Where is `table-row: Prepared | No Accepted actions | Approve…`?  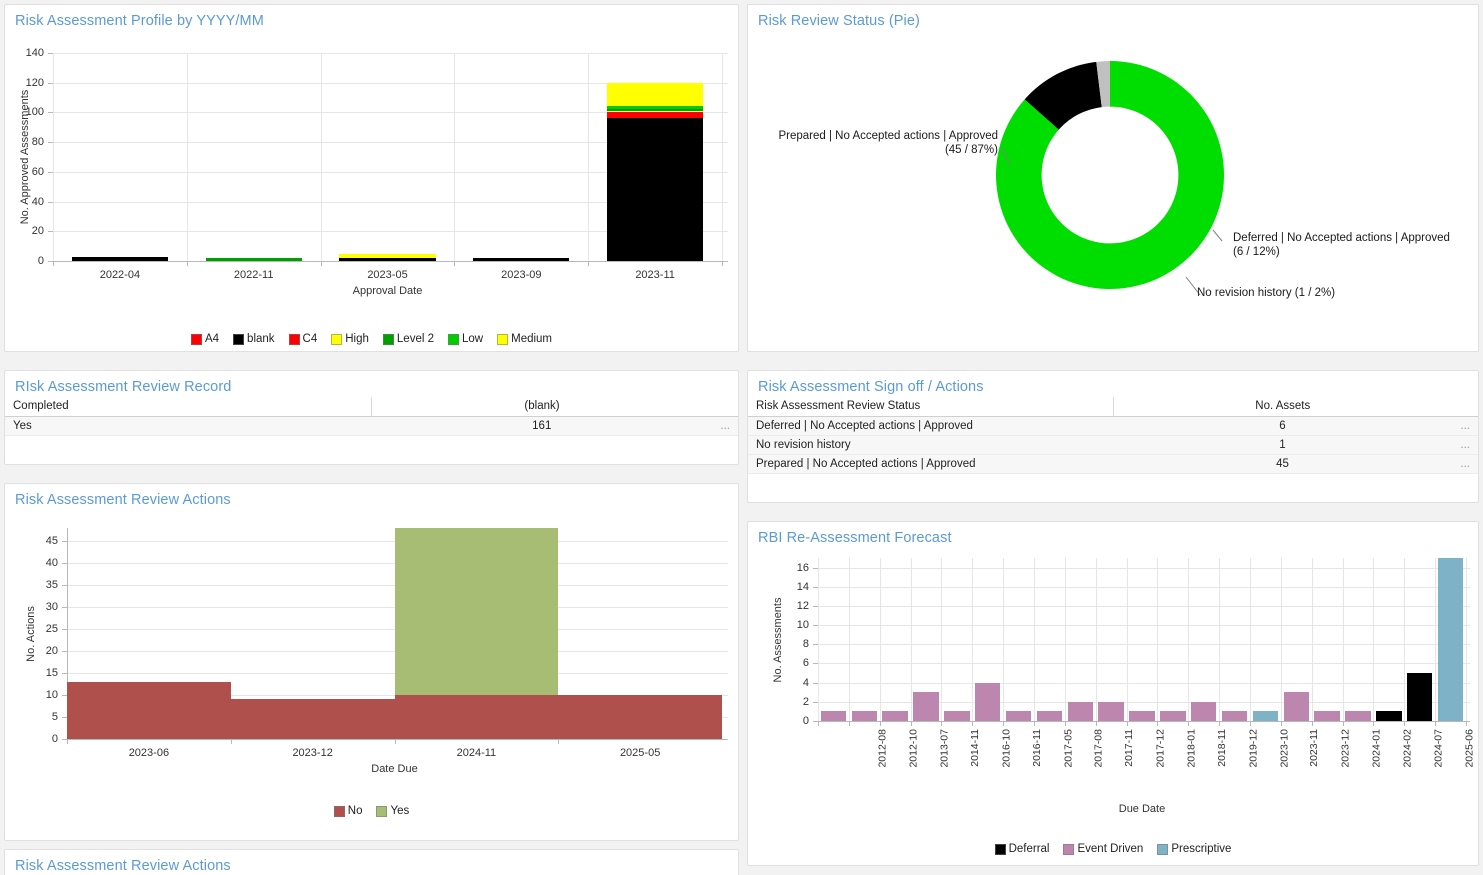 table-row: Prepared | No Accepted actions | Approve… is located at coordinates (1113, 464).